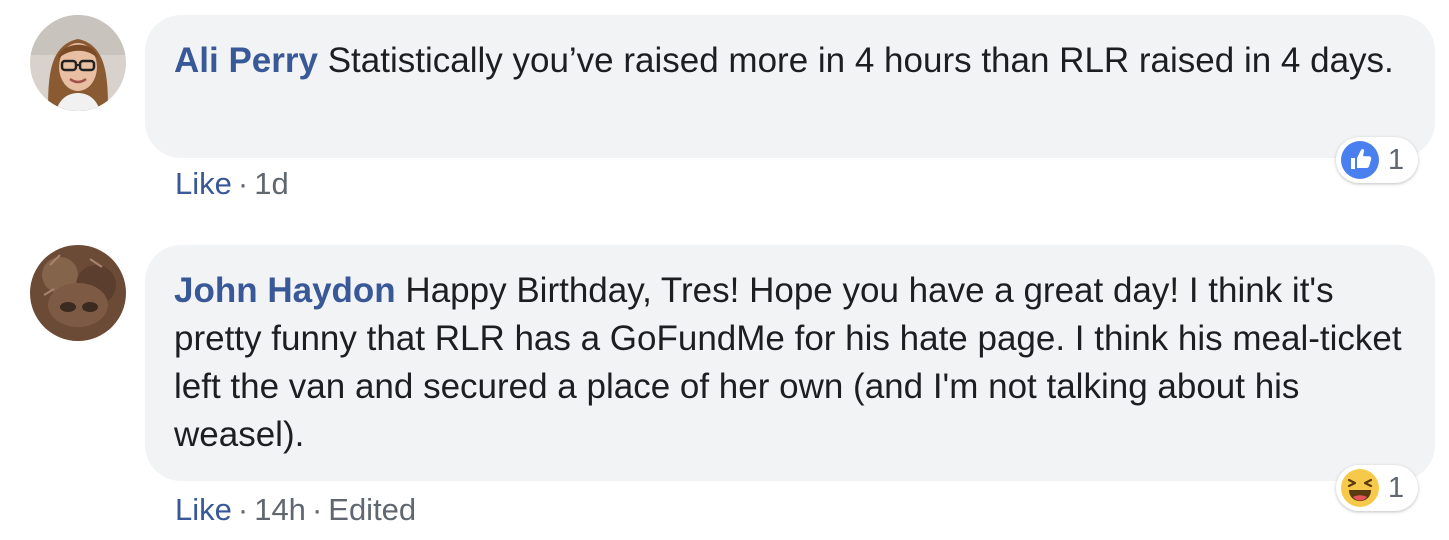 The height and width of the screenshot is (540, 1449). What do you see at coordinates (285, 290) in the screenshot?
I see `comment-author-link: John Haydon` at bounding box center [285, 290].